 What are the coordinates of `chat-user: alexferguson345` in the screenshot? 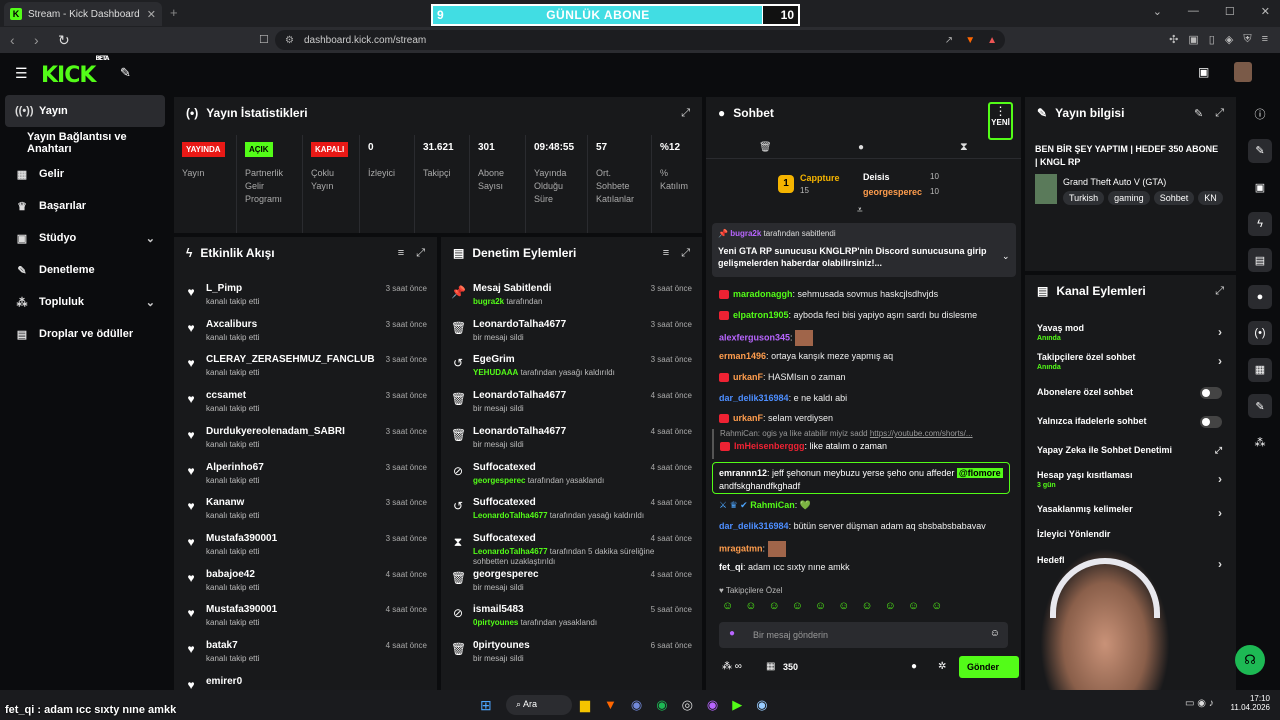 It's located at (754, 338).